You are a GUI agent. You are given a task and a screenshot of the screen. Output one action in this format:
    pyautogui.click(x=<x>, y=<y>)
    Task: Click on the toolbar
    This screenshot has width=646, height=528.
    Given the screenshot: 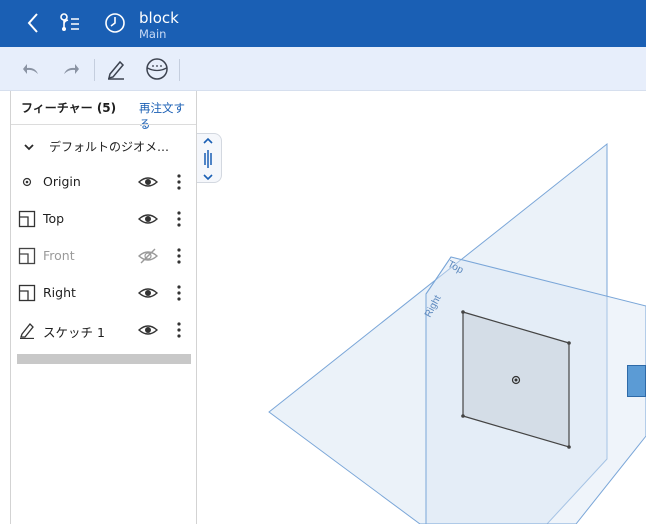 What is the action you would take?
    pyautogui.click(x=323, y=69)
    